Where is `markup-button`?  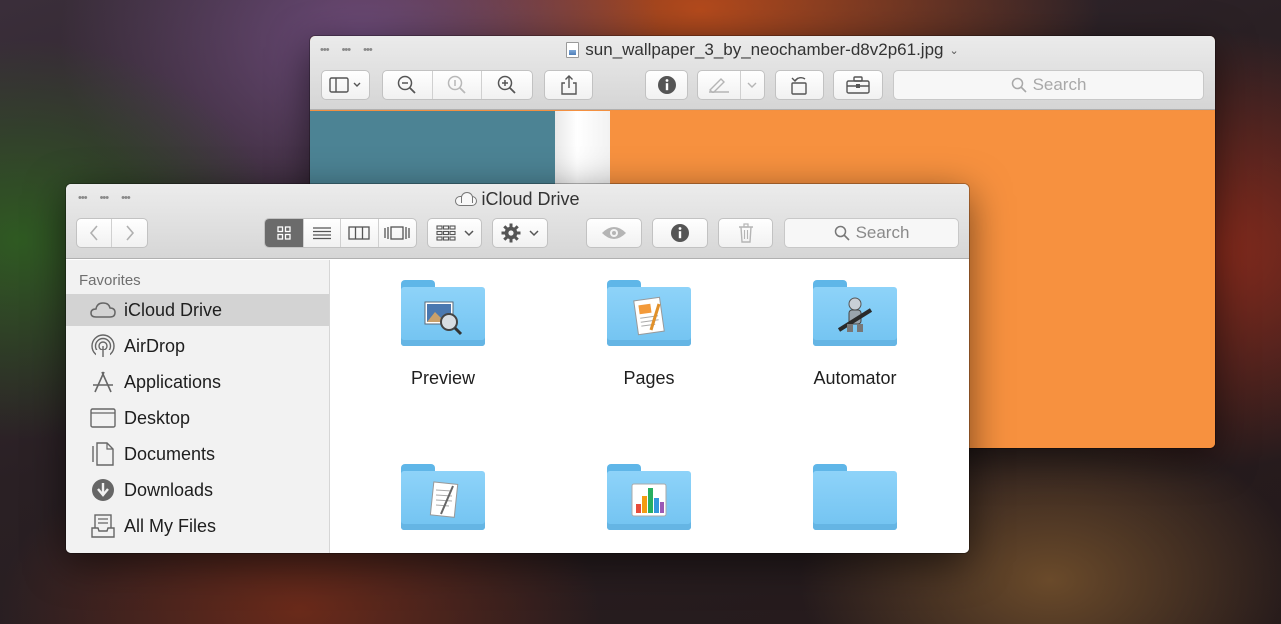
markup-button is located at coordinates (719, 85).